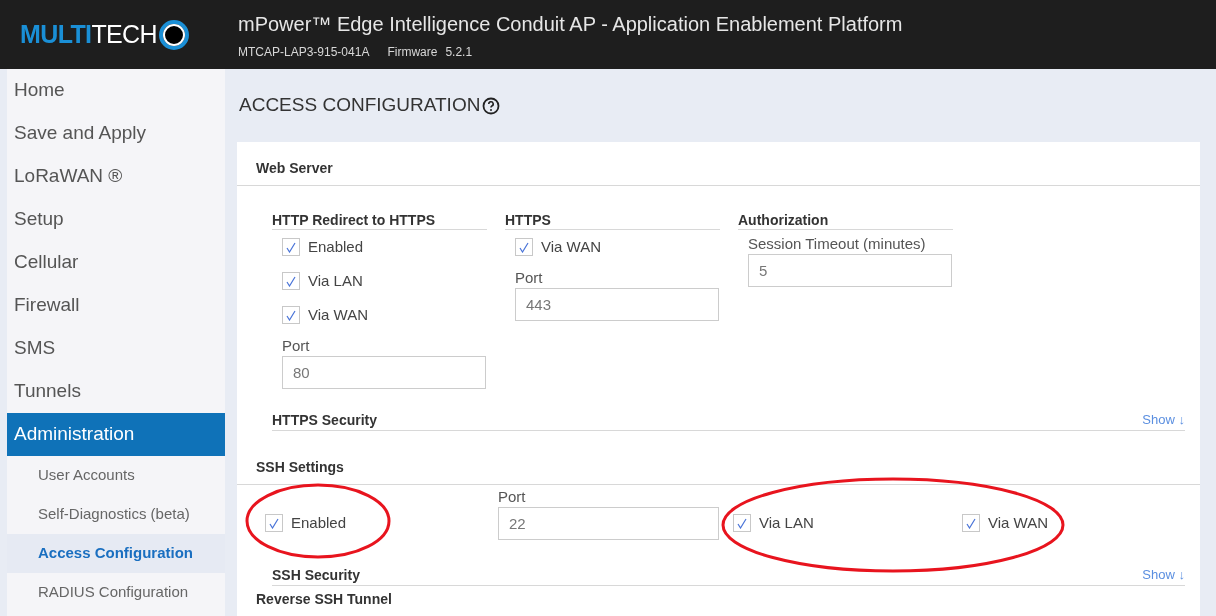  Describe the element at coordinates (294, 168) in the screenshot. I see `section-title: Web Server` at that location.